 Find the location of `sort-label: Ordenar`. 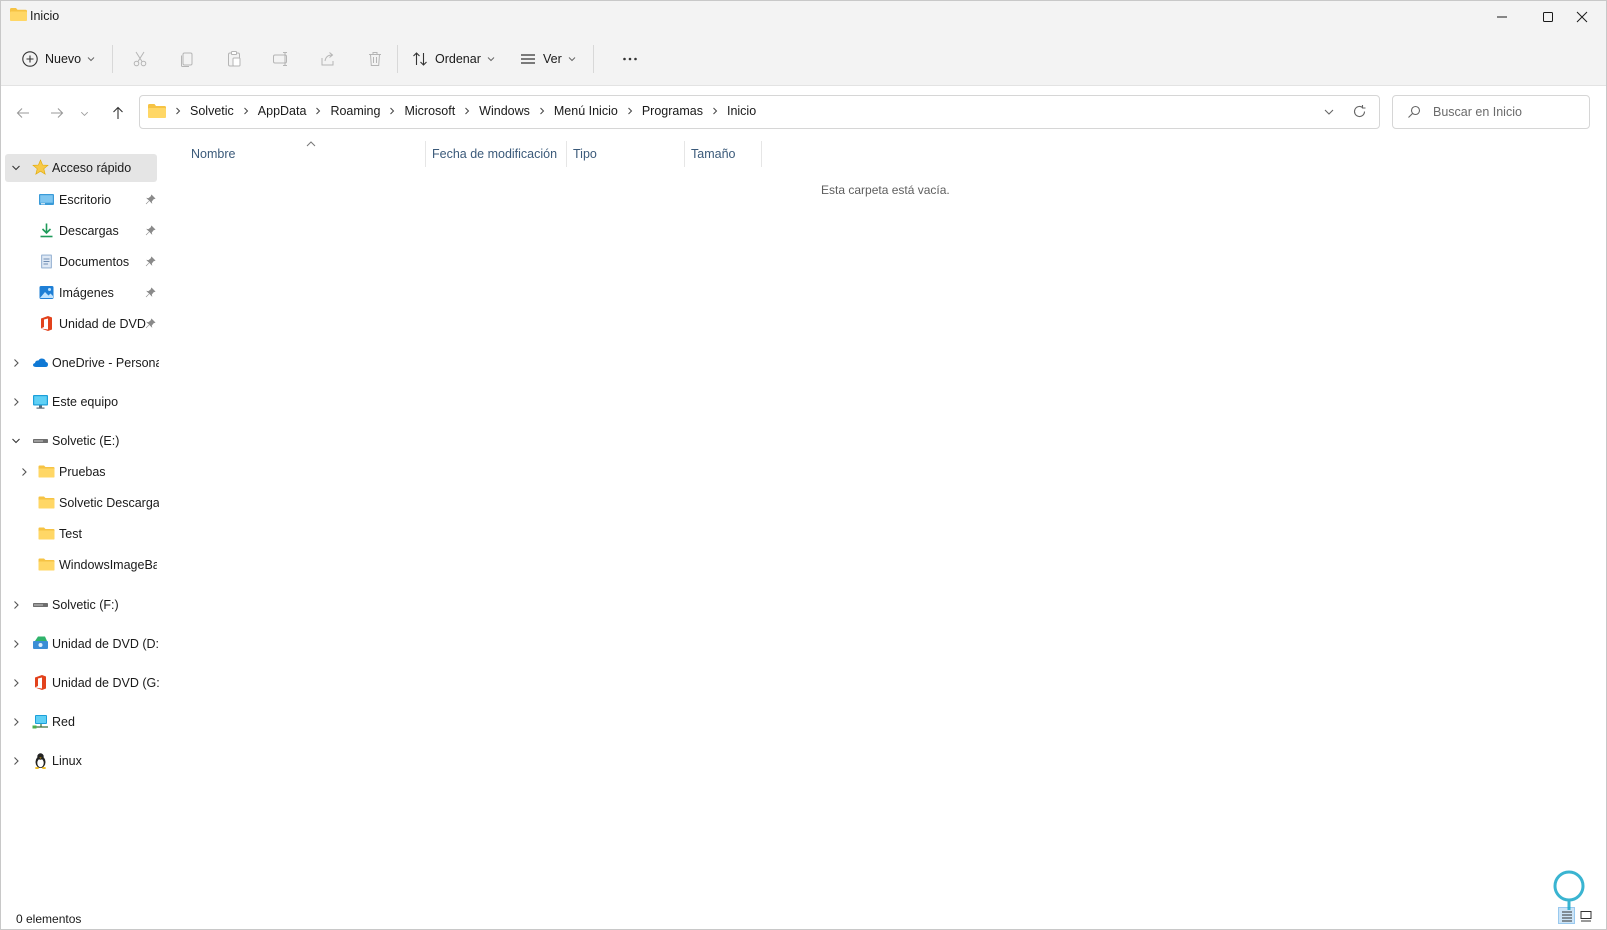

sort-label: Ordenar is located at coordinates (458, 59).